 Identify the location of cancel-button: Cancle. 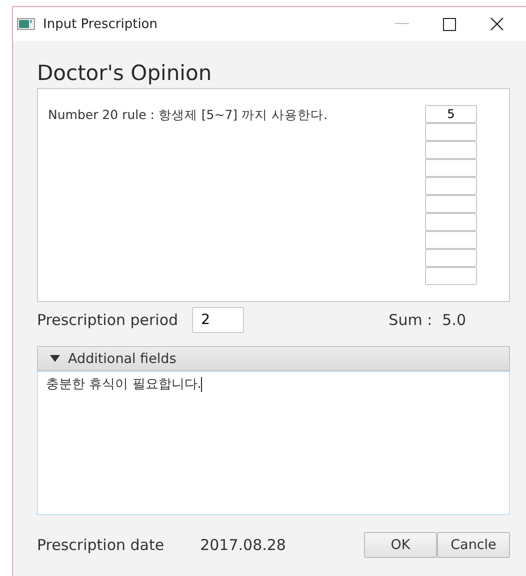
(473, 545).